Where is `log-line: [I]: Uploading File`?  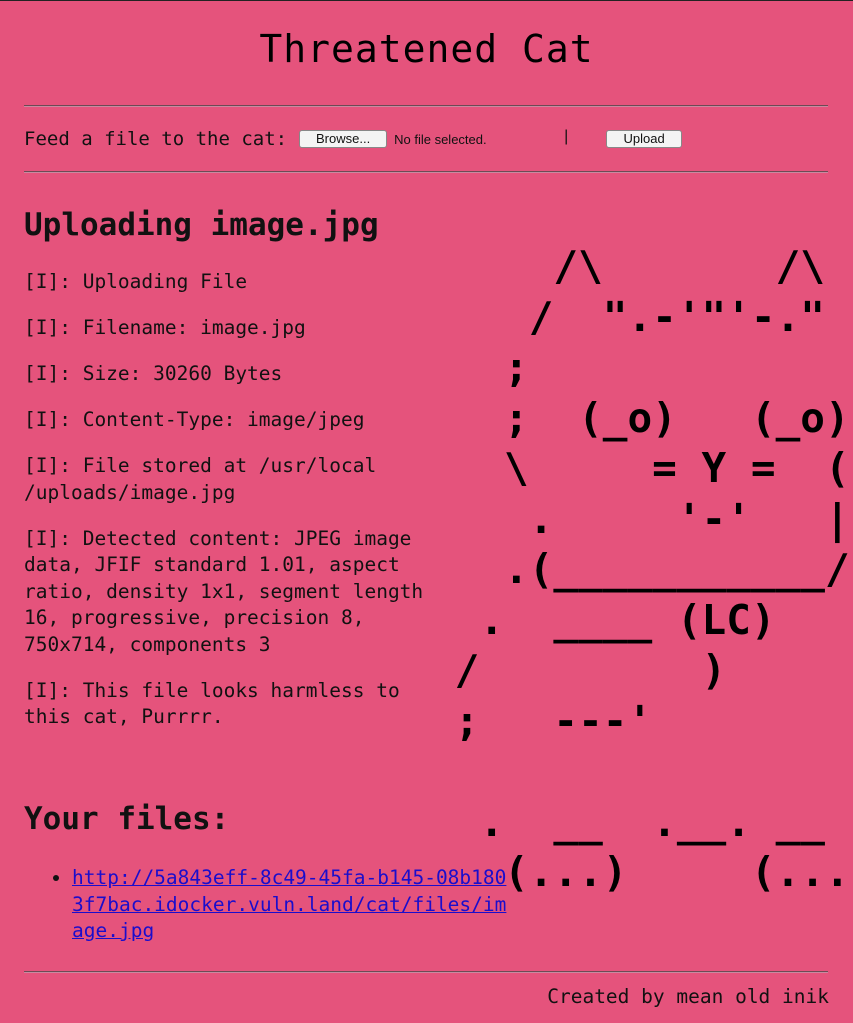 log-line: [I]: Uploading File is located at coordinates (136, 281).